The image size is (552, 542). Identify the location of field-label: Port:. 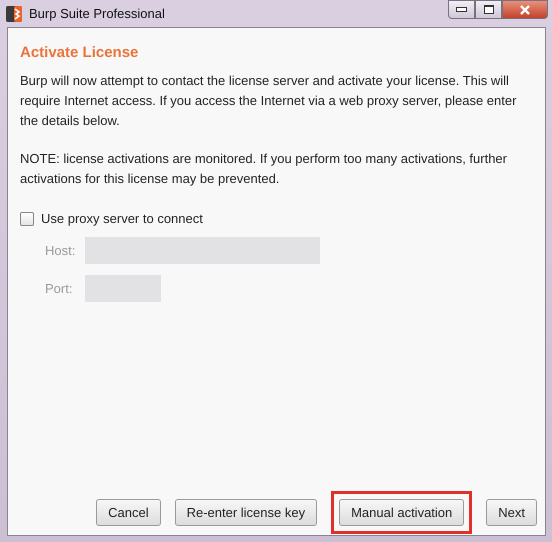
(59, 288).